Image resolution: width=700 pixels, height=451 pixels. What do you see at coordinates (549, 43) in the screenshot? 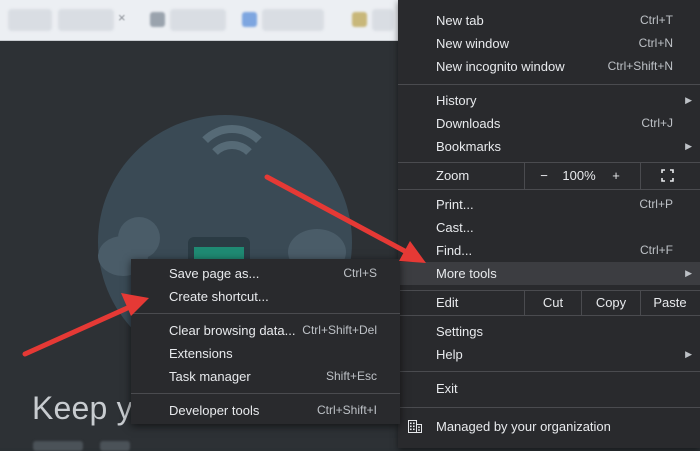
I see `menu-item-new-window: New window Ctrl+N` at bounding box center [549, 43].